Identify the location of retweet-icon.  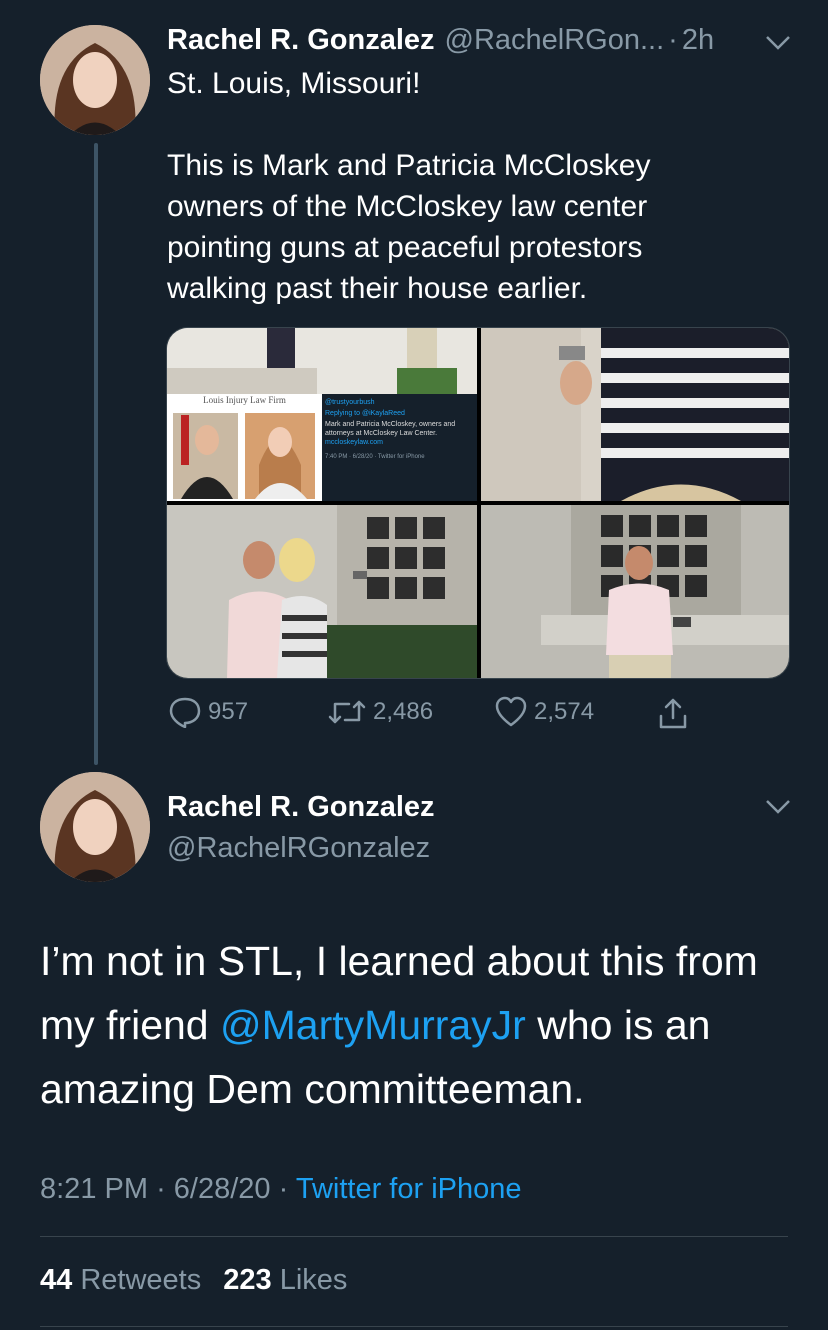
(347, 712).